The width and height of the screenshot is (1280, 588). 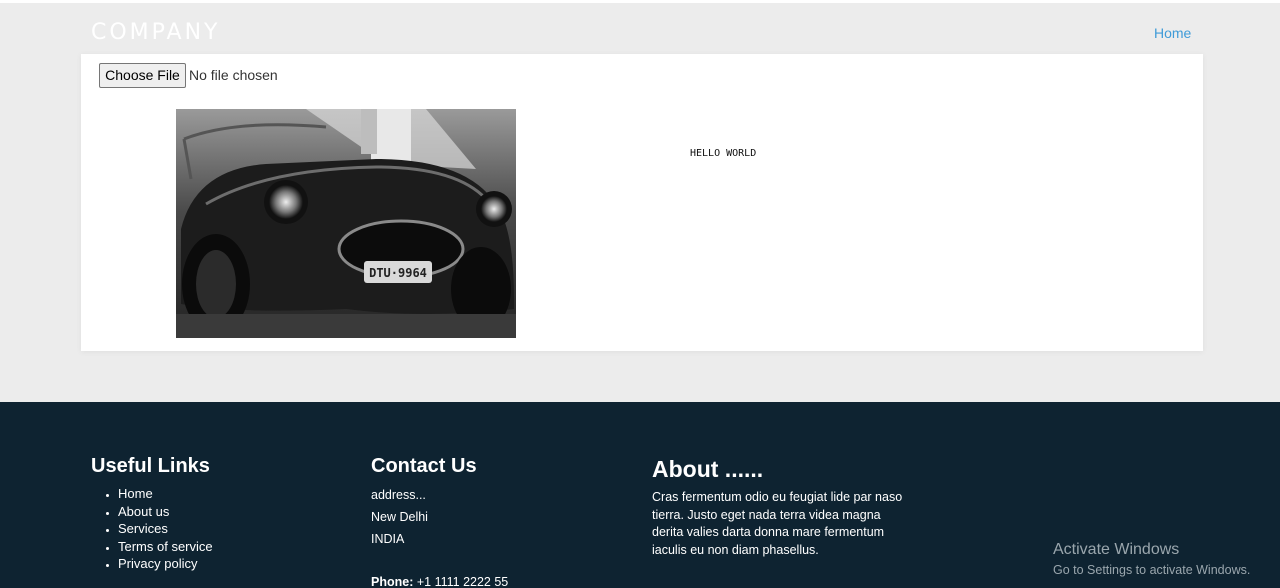 What do you see at coordinates (1152, 570) in the screenshot?
I see `activate-windows-subtitle: Go to Settings to activate Windows.` at bounding box center [1152, 570].